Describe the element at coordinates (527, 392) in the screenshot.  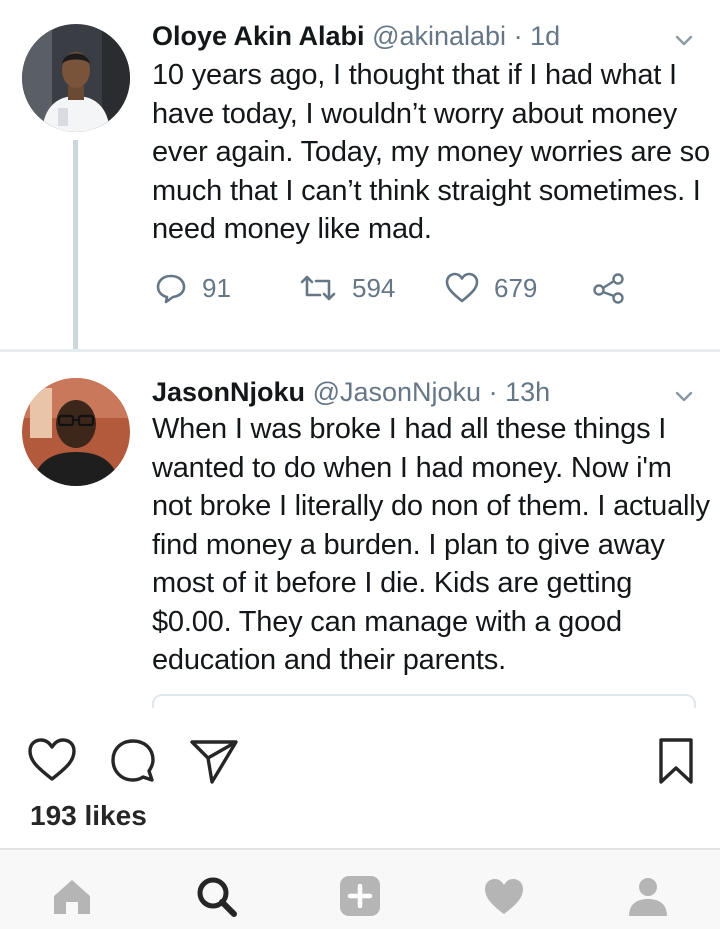
I see `timestamp: 13h` at that location.